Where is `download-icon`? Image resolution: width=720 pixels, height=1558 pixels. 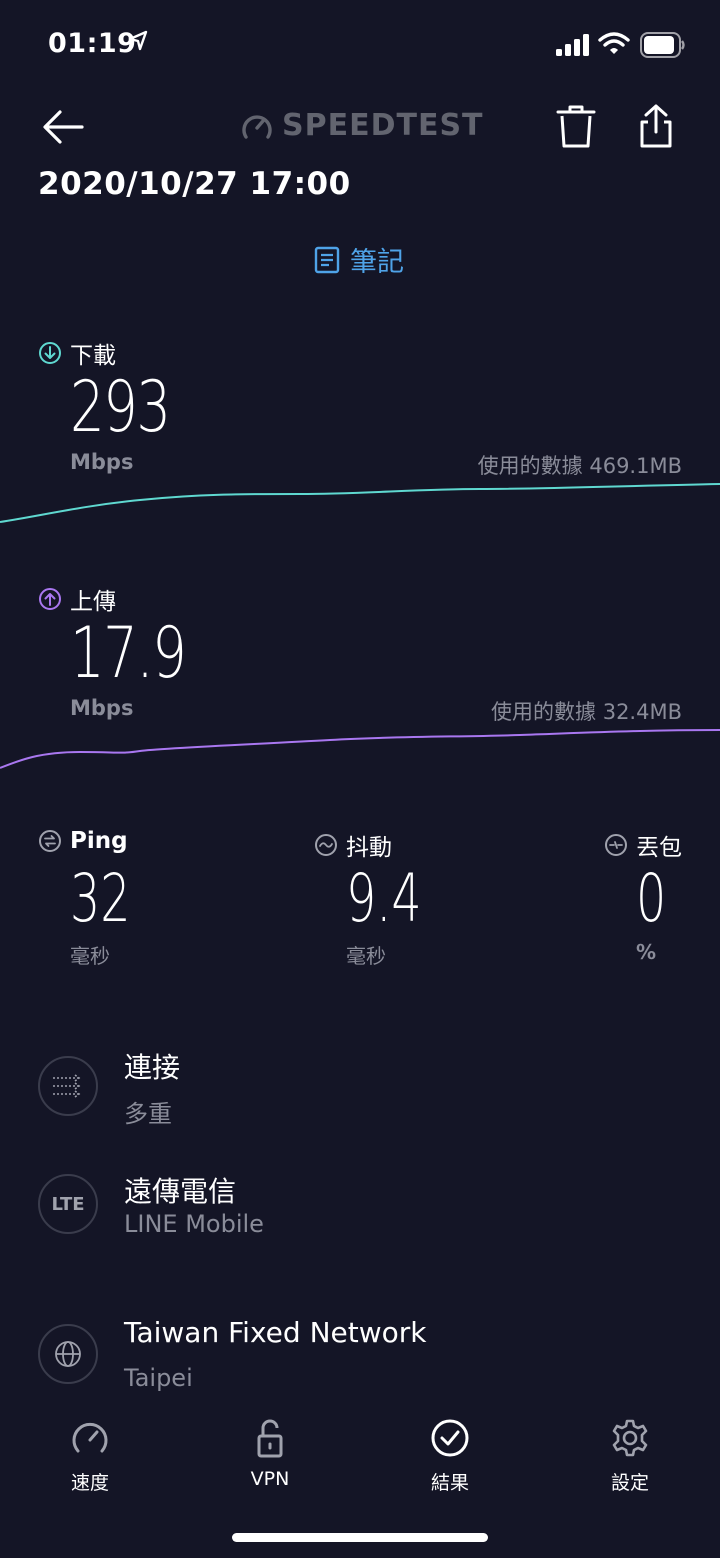 download-icon is located at coordinates (50, 353).